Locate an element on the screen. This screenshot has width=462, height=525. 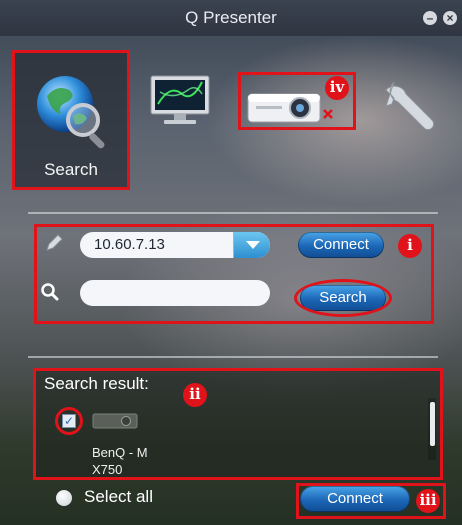
wrench-icon is located at coordinates (410, 106).